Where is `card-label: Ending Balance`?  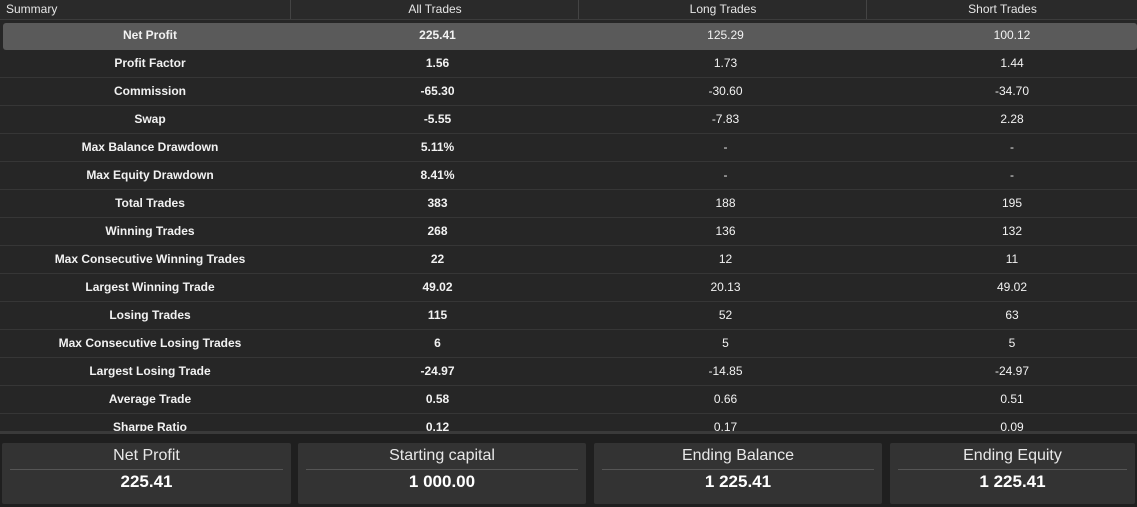
card-label: Ending Balance is located at coordinates (738, 455).